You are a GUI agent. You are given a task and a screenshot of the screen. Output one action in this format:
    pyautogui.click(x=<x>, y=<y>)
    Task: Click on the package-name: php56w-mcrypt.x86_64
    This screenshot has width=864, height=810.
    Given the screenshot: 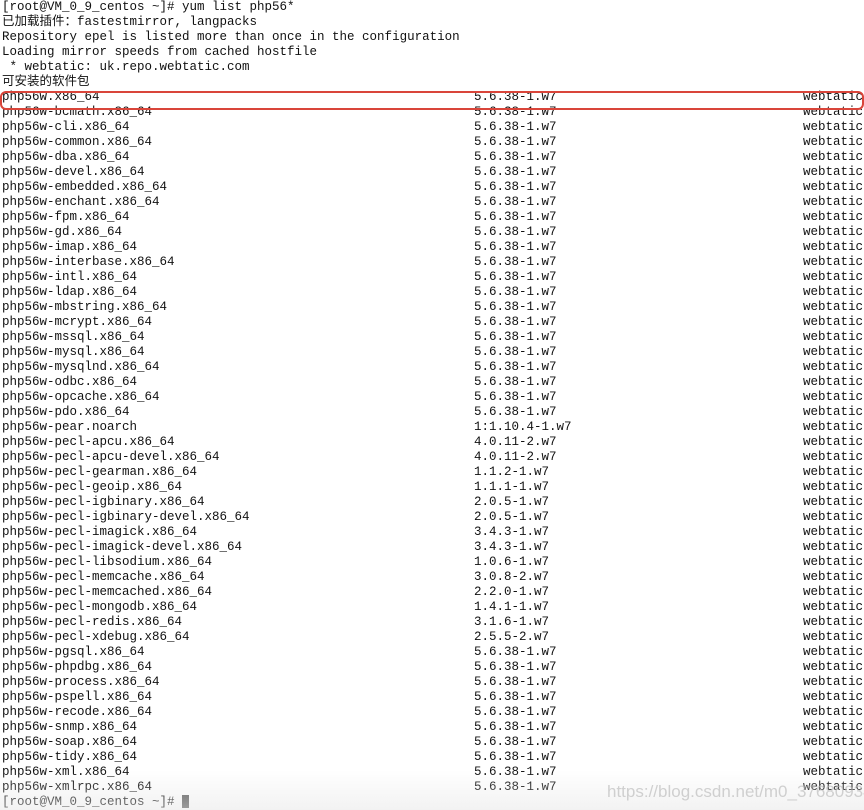 What is the action you would take?
    pyautogui.click(x=77, y=322)
    